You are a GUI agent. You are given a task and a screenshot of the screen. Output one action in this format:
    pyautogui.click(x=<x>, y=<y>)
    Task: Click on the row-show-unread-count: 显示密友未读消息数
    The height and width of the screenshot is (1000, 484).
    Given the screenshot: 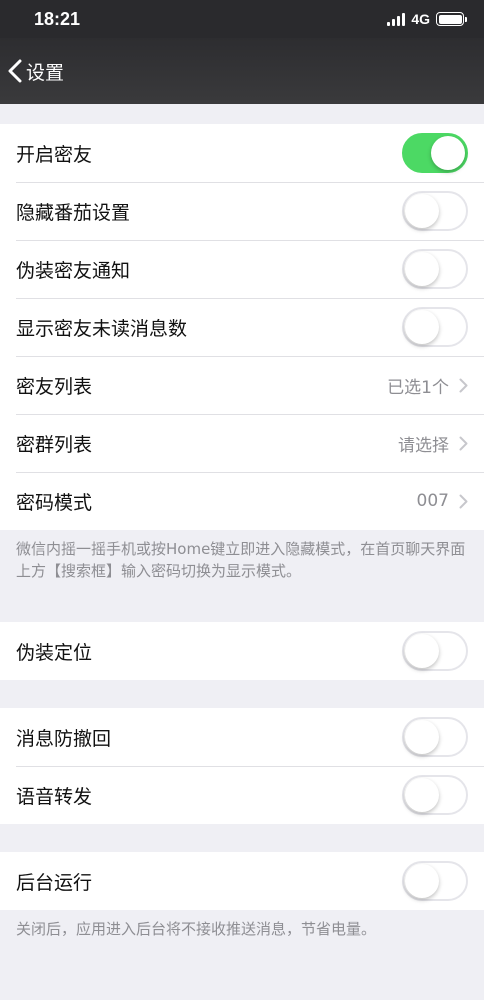 What is the action you would take?
    pyautogui.click(x=242, y=327)
    